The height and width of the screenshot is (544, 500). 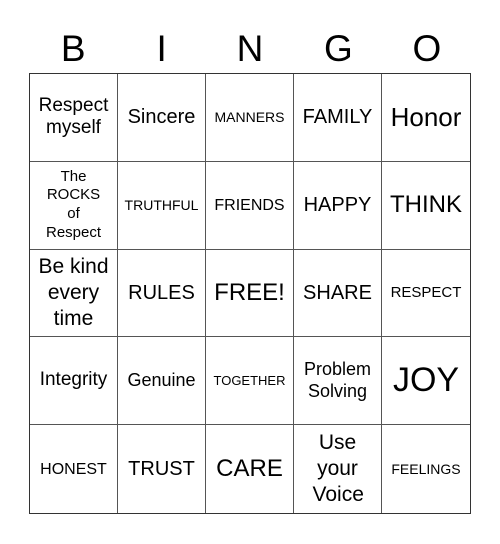 I want to click on bingo-cell: Problem Solving, so click(x=338, y=381).